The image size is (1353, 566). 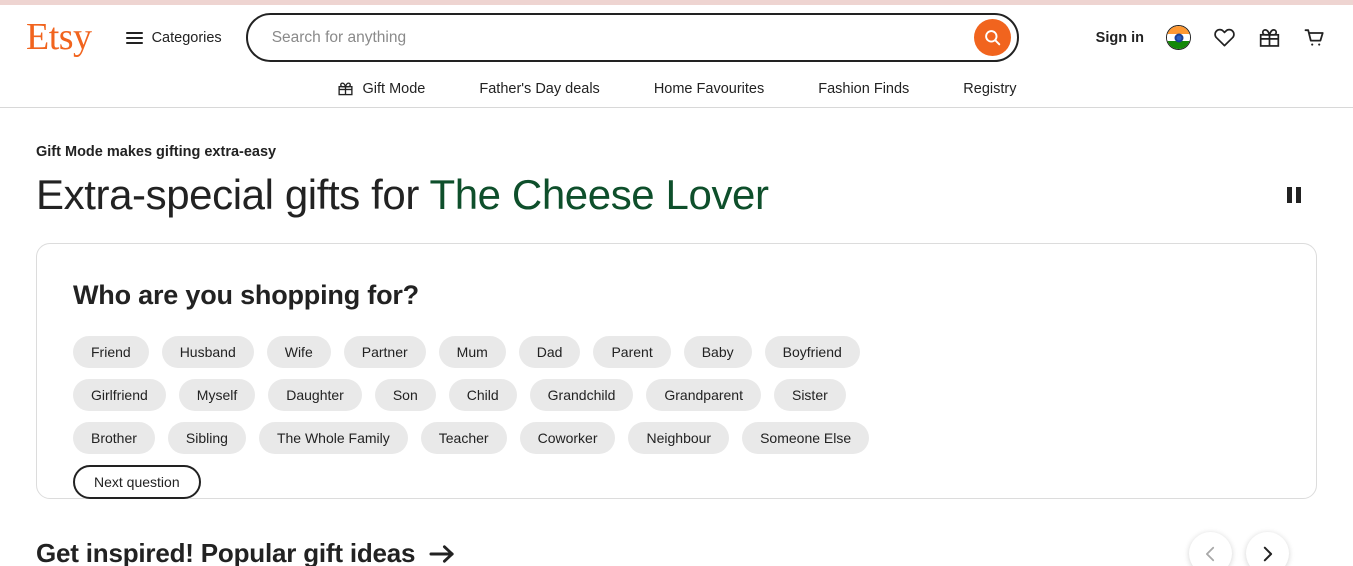 I want to click on page-title: Extra-special gifts for The Cheese Lover, so click(x=402, y=194).